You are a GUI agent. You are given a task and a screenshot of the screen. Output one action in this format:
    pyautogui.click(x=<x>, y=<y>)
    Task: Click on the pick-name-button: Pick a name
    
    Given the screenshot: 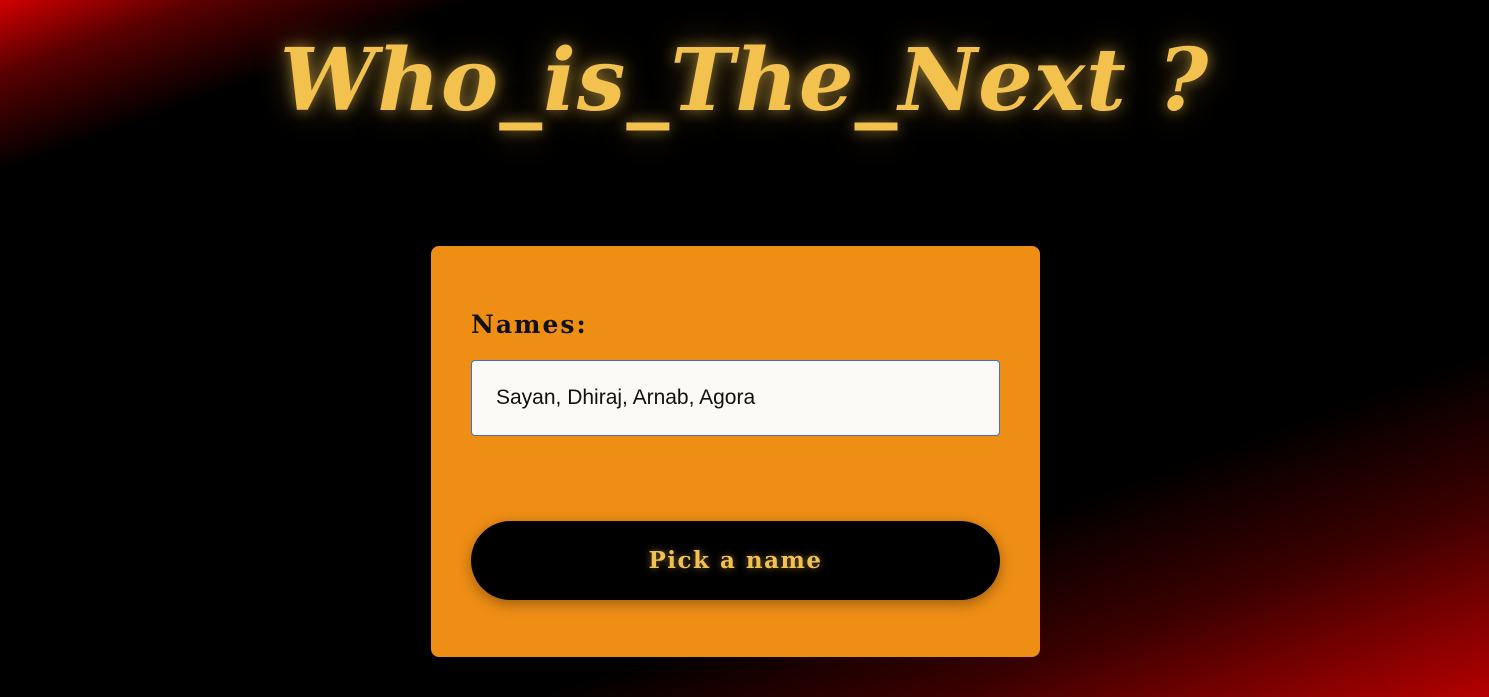 What is the action you would take?
    pyautogui.click(x=735, y=560)
    